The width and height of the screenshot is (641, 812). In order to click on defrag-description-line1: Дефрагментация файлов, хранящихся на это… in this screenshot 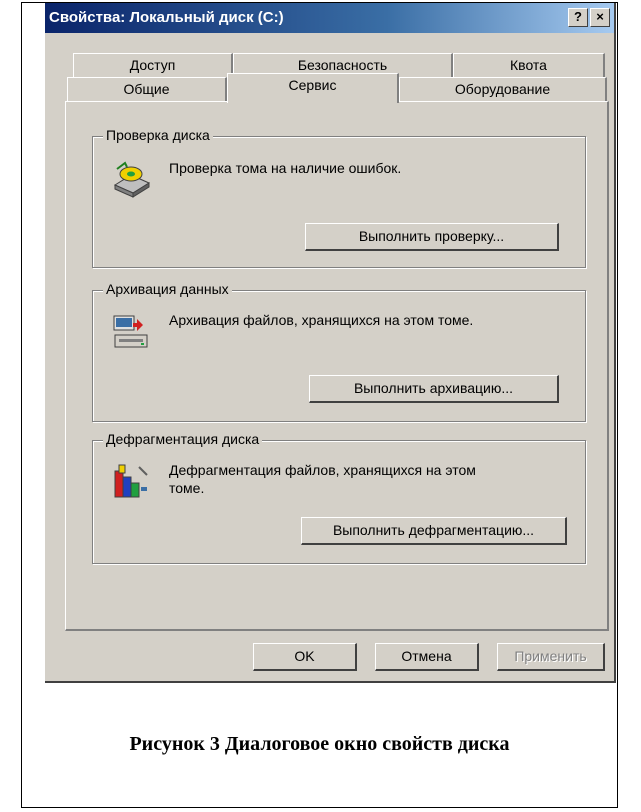, I will do `click(322, 470)`.